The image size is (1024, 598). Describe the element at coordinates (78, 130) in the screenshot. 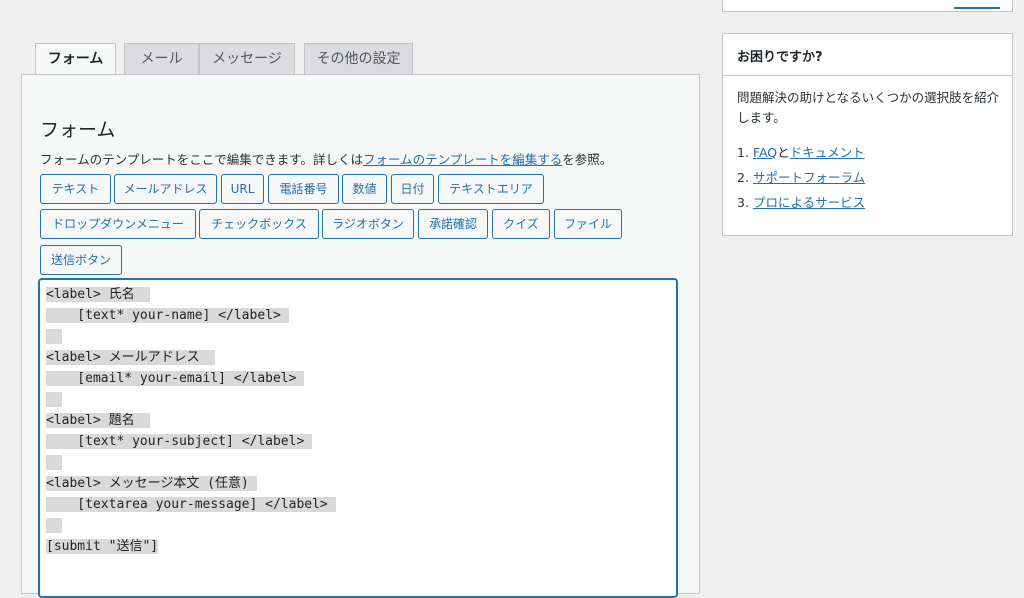

I see `form-title: フォーム` at that location.